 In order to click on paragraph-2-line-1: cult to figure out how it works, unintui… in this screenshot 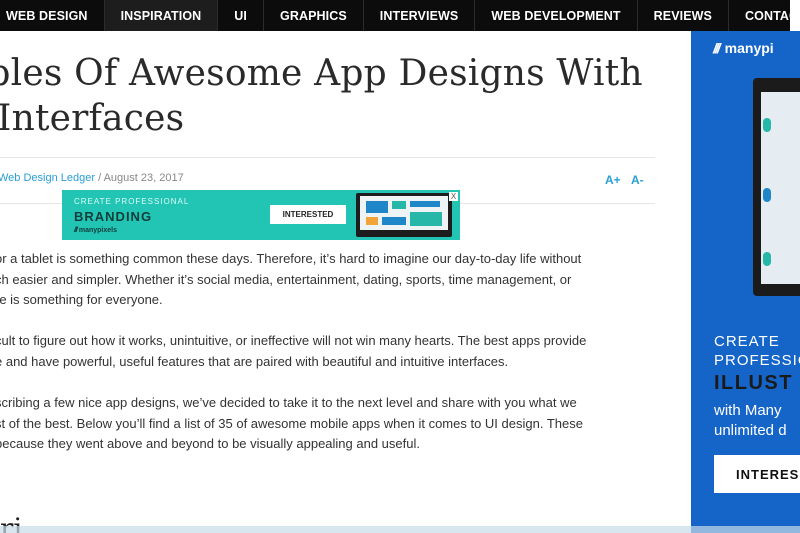, I will do `click(293, 340)`.